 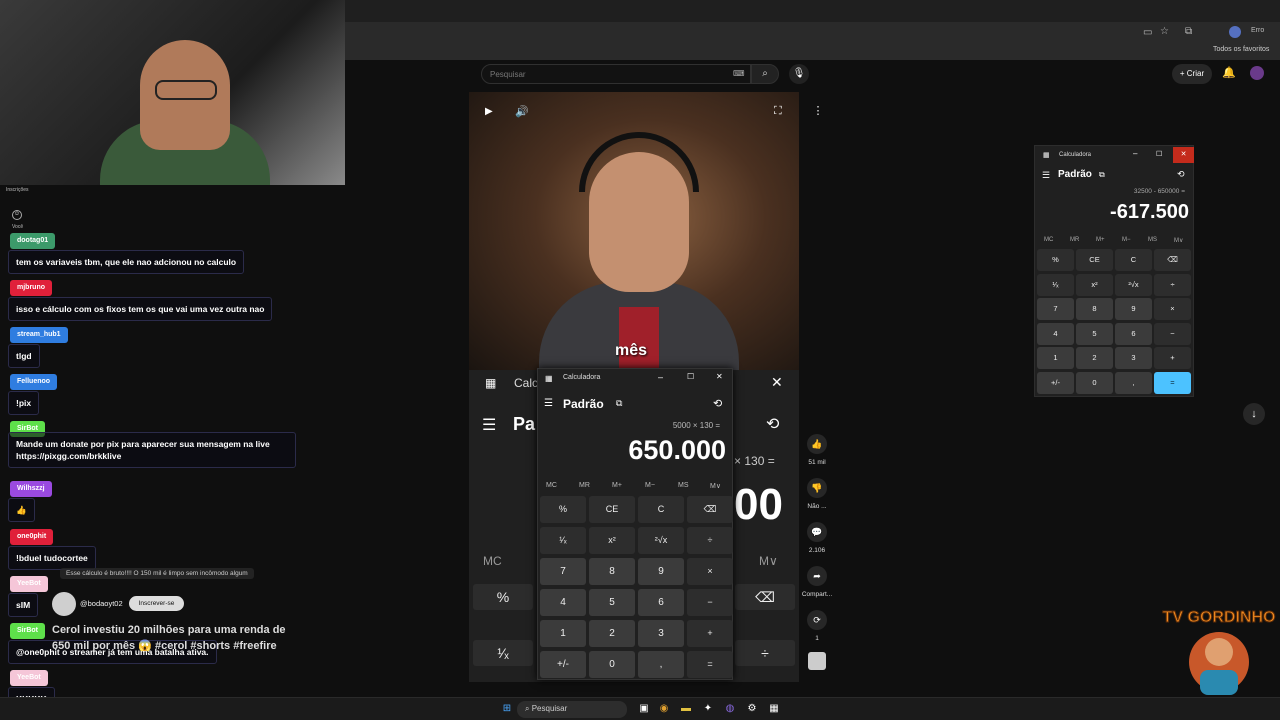 What do you see at coordinates (752, 709) in the screenshot?
I see `settings-icon: ⚙` at bounding box center [752, 709].